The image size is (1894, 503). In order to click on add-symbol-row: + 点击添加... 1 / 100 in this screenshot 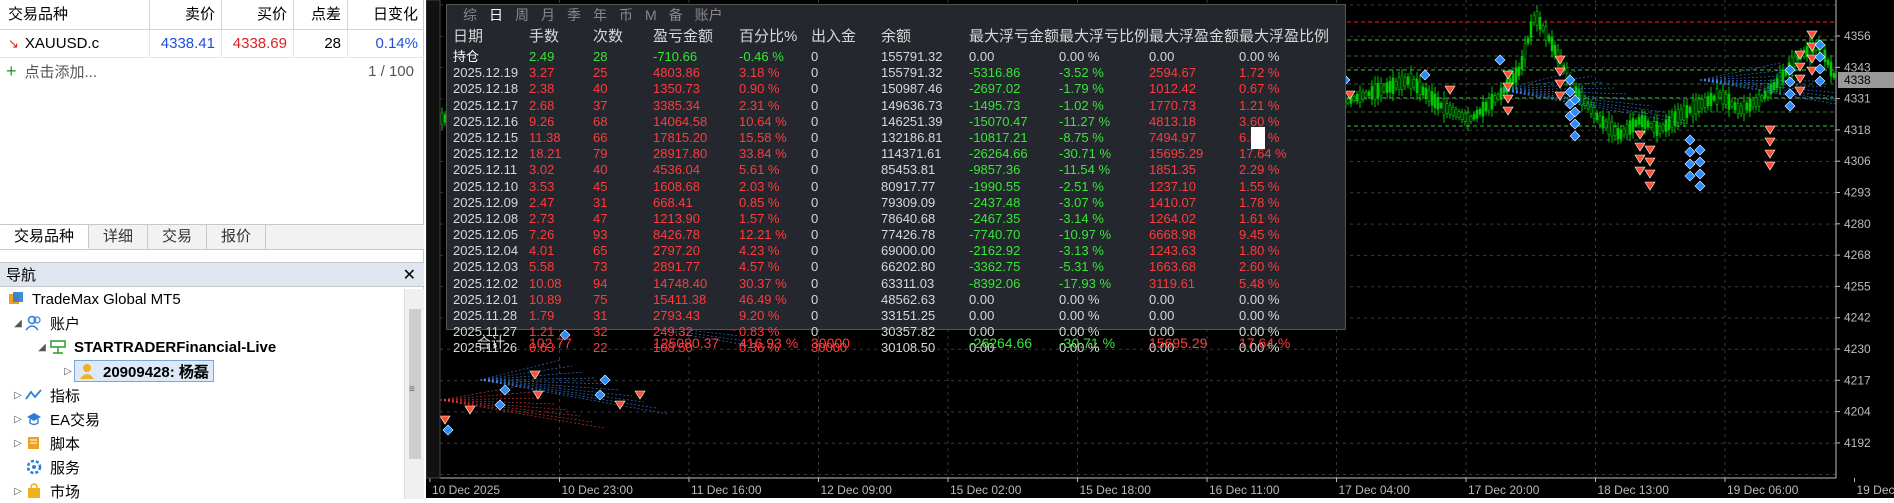, I will do `click(212, 71)`.